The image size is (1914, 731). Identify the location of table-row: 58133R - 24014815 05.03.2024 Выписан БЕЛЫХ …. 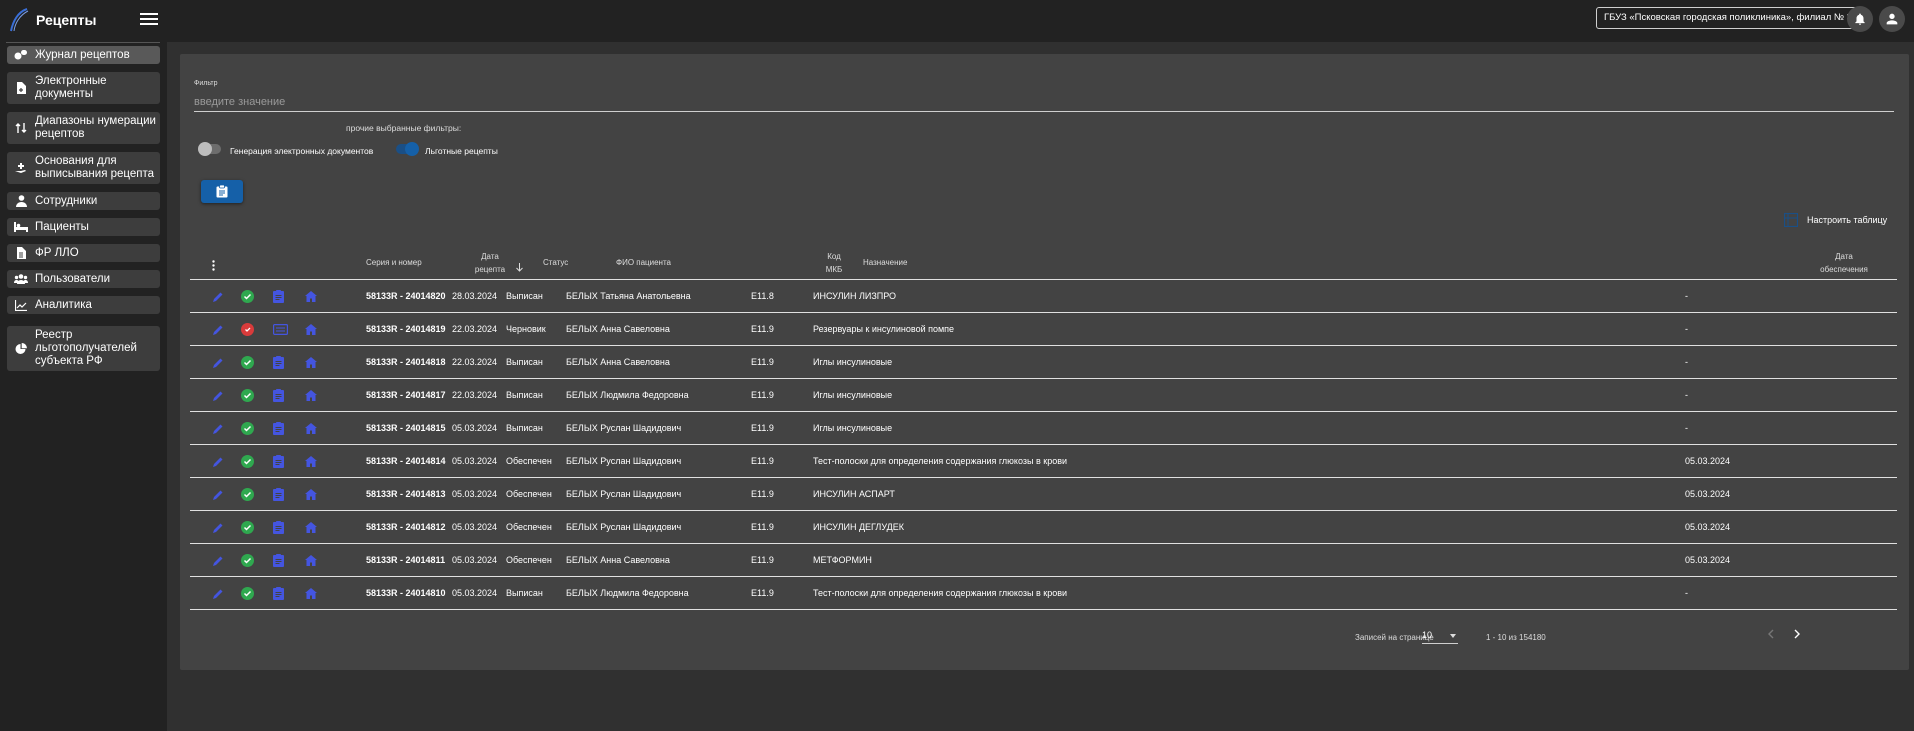
(1043, 428).